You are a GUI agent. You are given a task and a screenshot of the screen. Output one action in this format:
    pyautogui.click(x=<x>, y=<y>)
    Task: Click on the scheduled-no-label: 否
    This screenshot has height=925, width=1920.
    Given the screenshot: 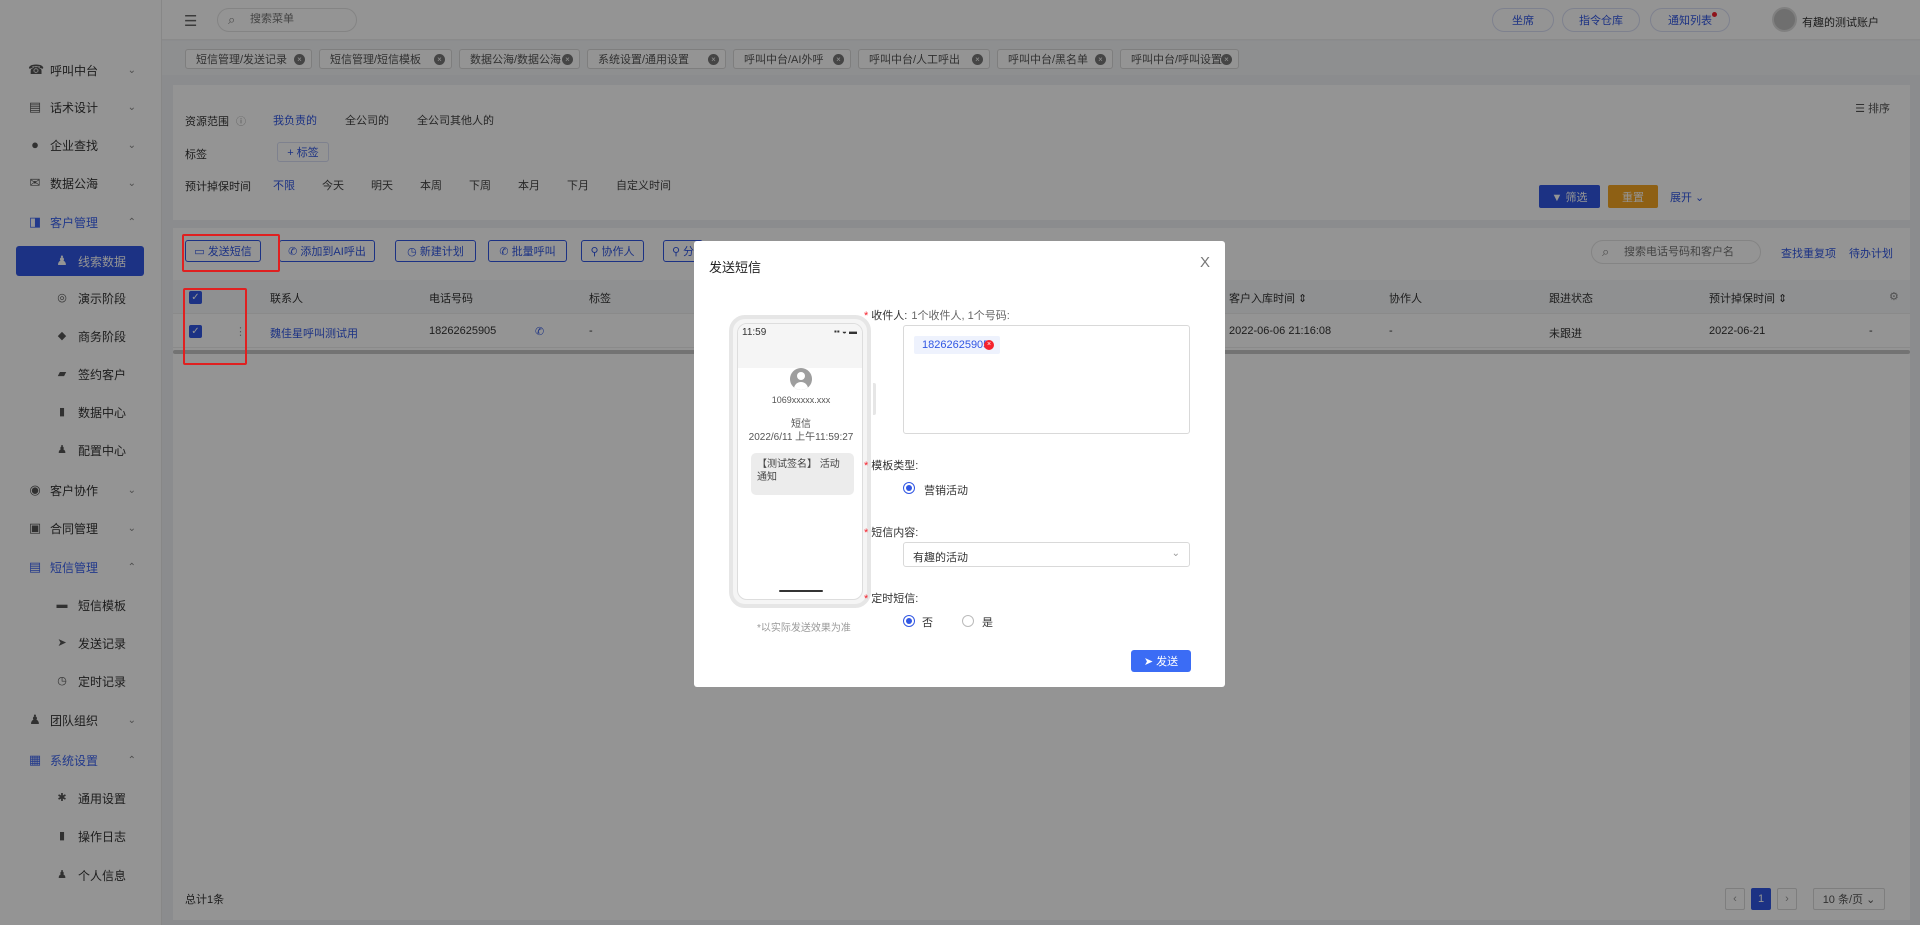 What is the action you would take?
    pyautogui.click(x=927, y=622)
    